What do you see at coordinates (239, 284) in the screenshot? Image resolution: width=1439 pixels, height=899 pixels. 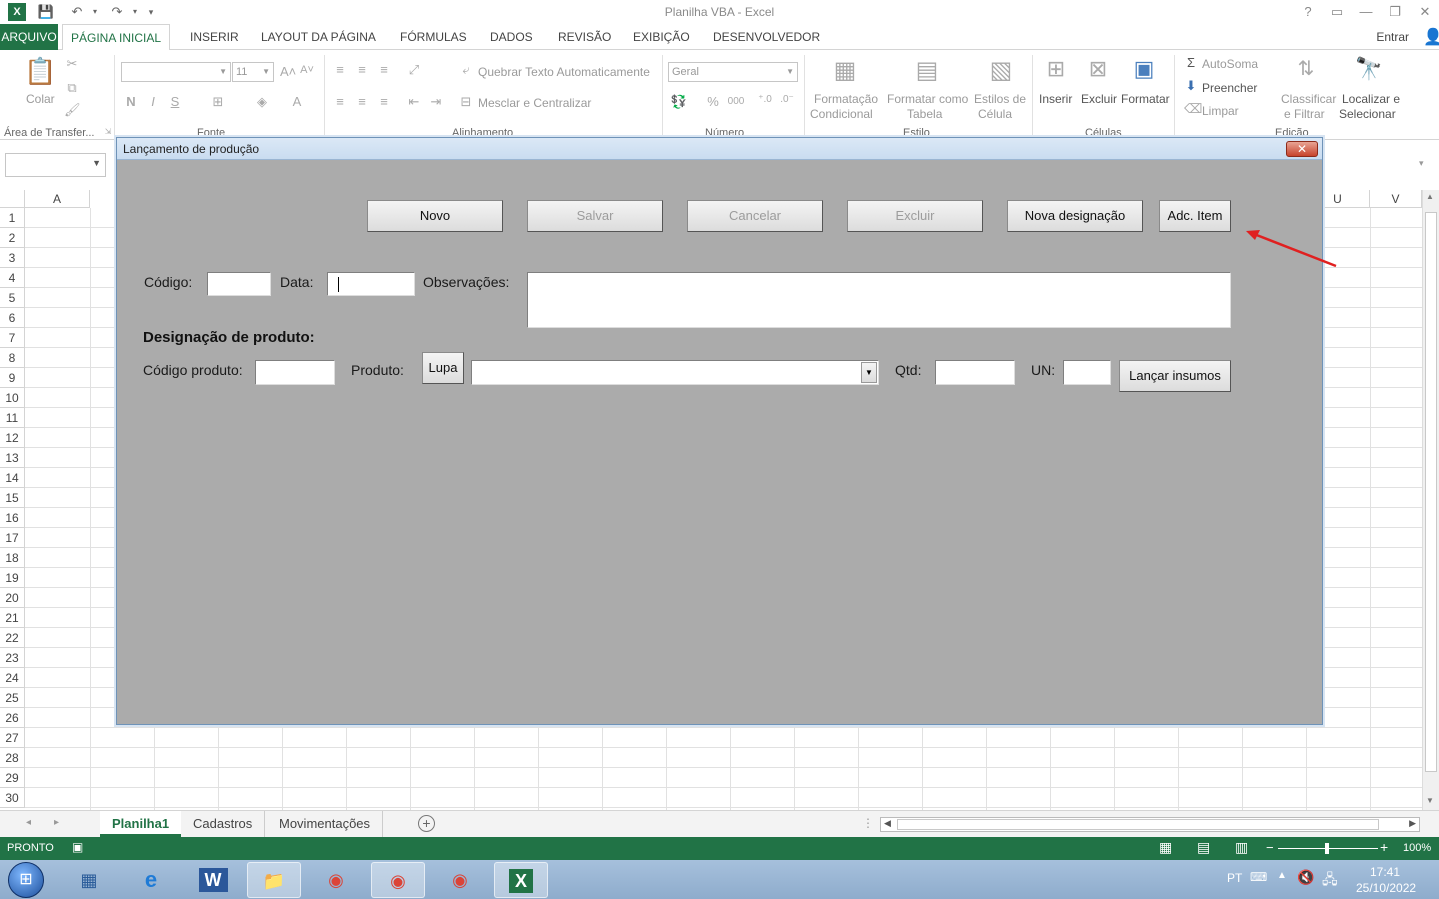 I see `codigo-input` at bounding box center [239, 284].